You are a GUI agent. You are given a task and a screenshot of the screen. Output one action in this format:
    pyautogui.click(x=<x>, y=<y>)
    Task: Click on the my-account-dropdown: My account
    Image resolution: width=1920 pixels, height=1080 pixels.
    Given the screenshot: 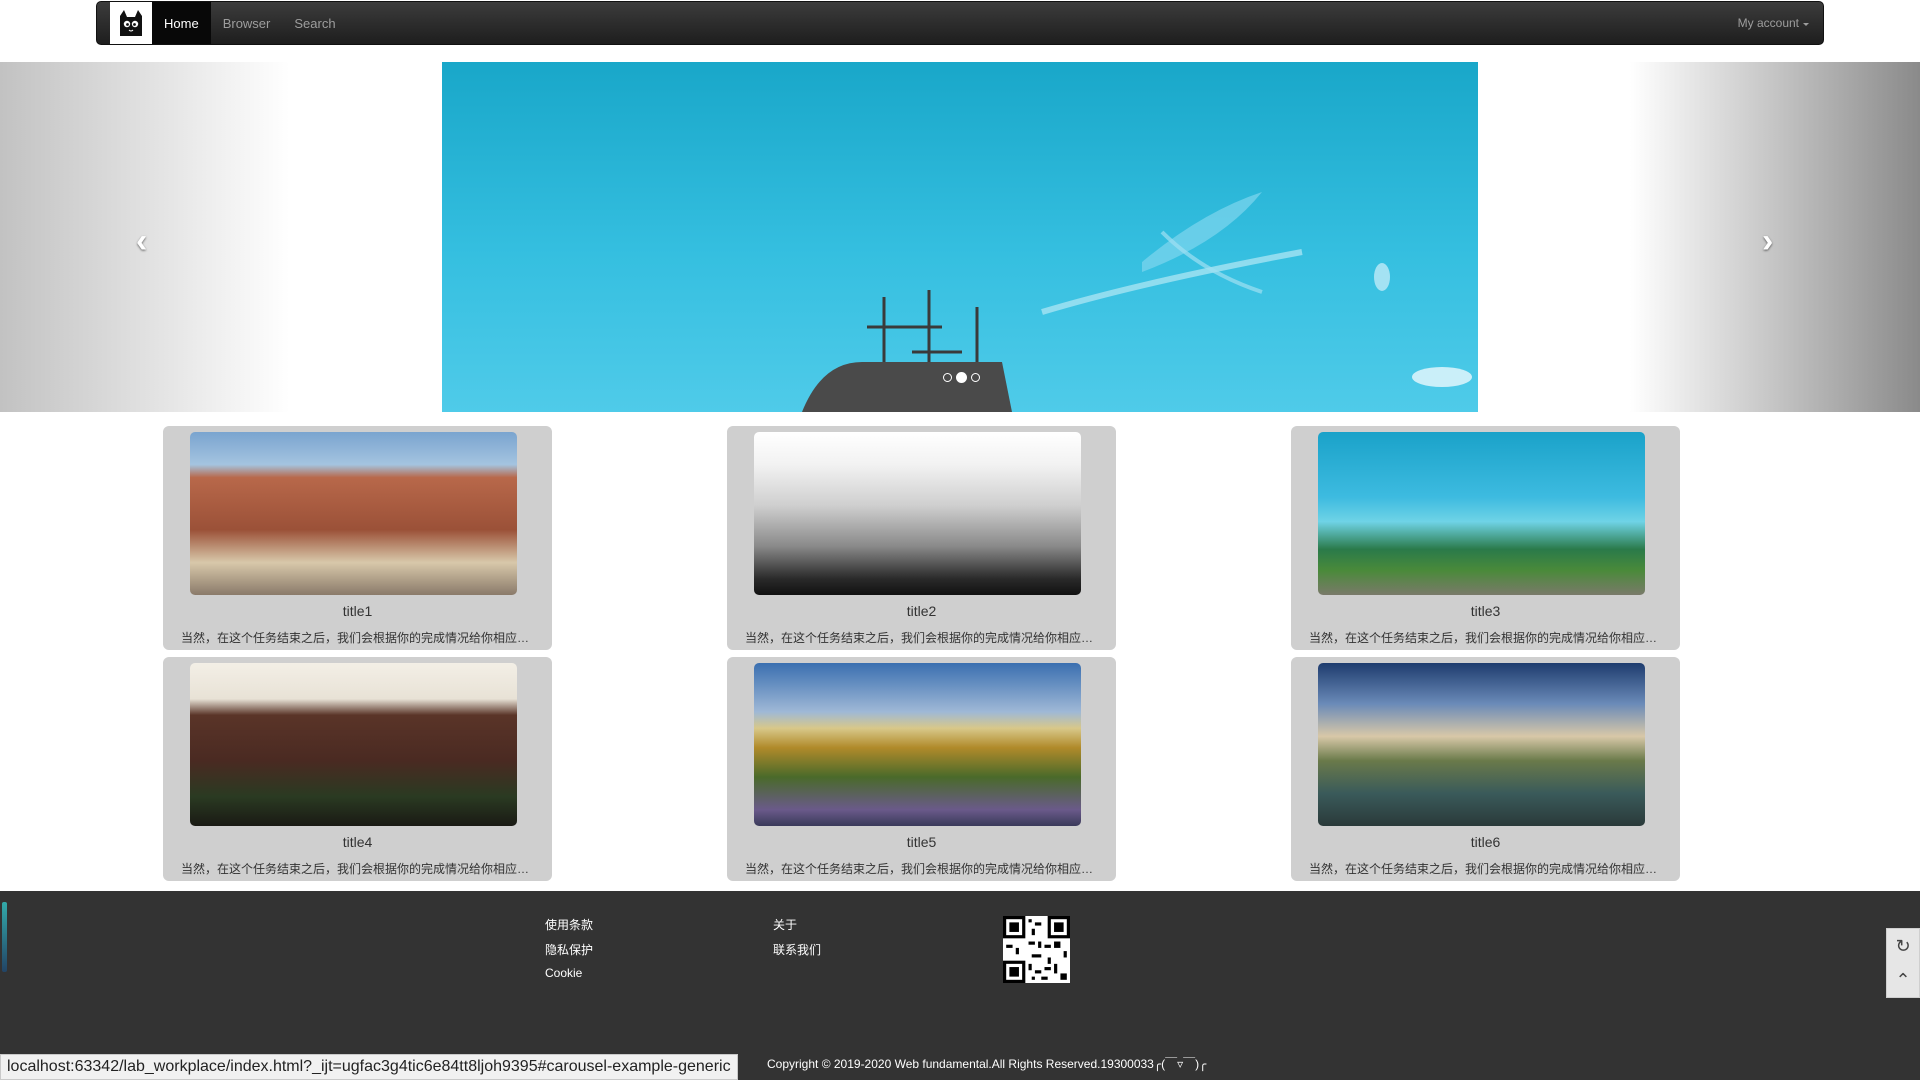 What is the action you would take?
    pyautogui.click(x=1773, y=23)
    